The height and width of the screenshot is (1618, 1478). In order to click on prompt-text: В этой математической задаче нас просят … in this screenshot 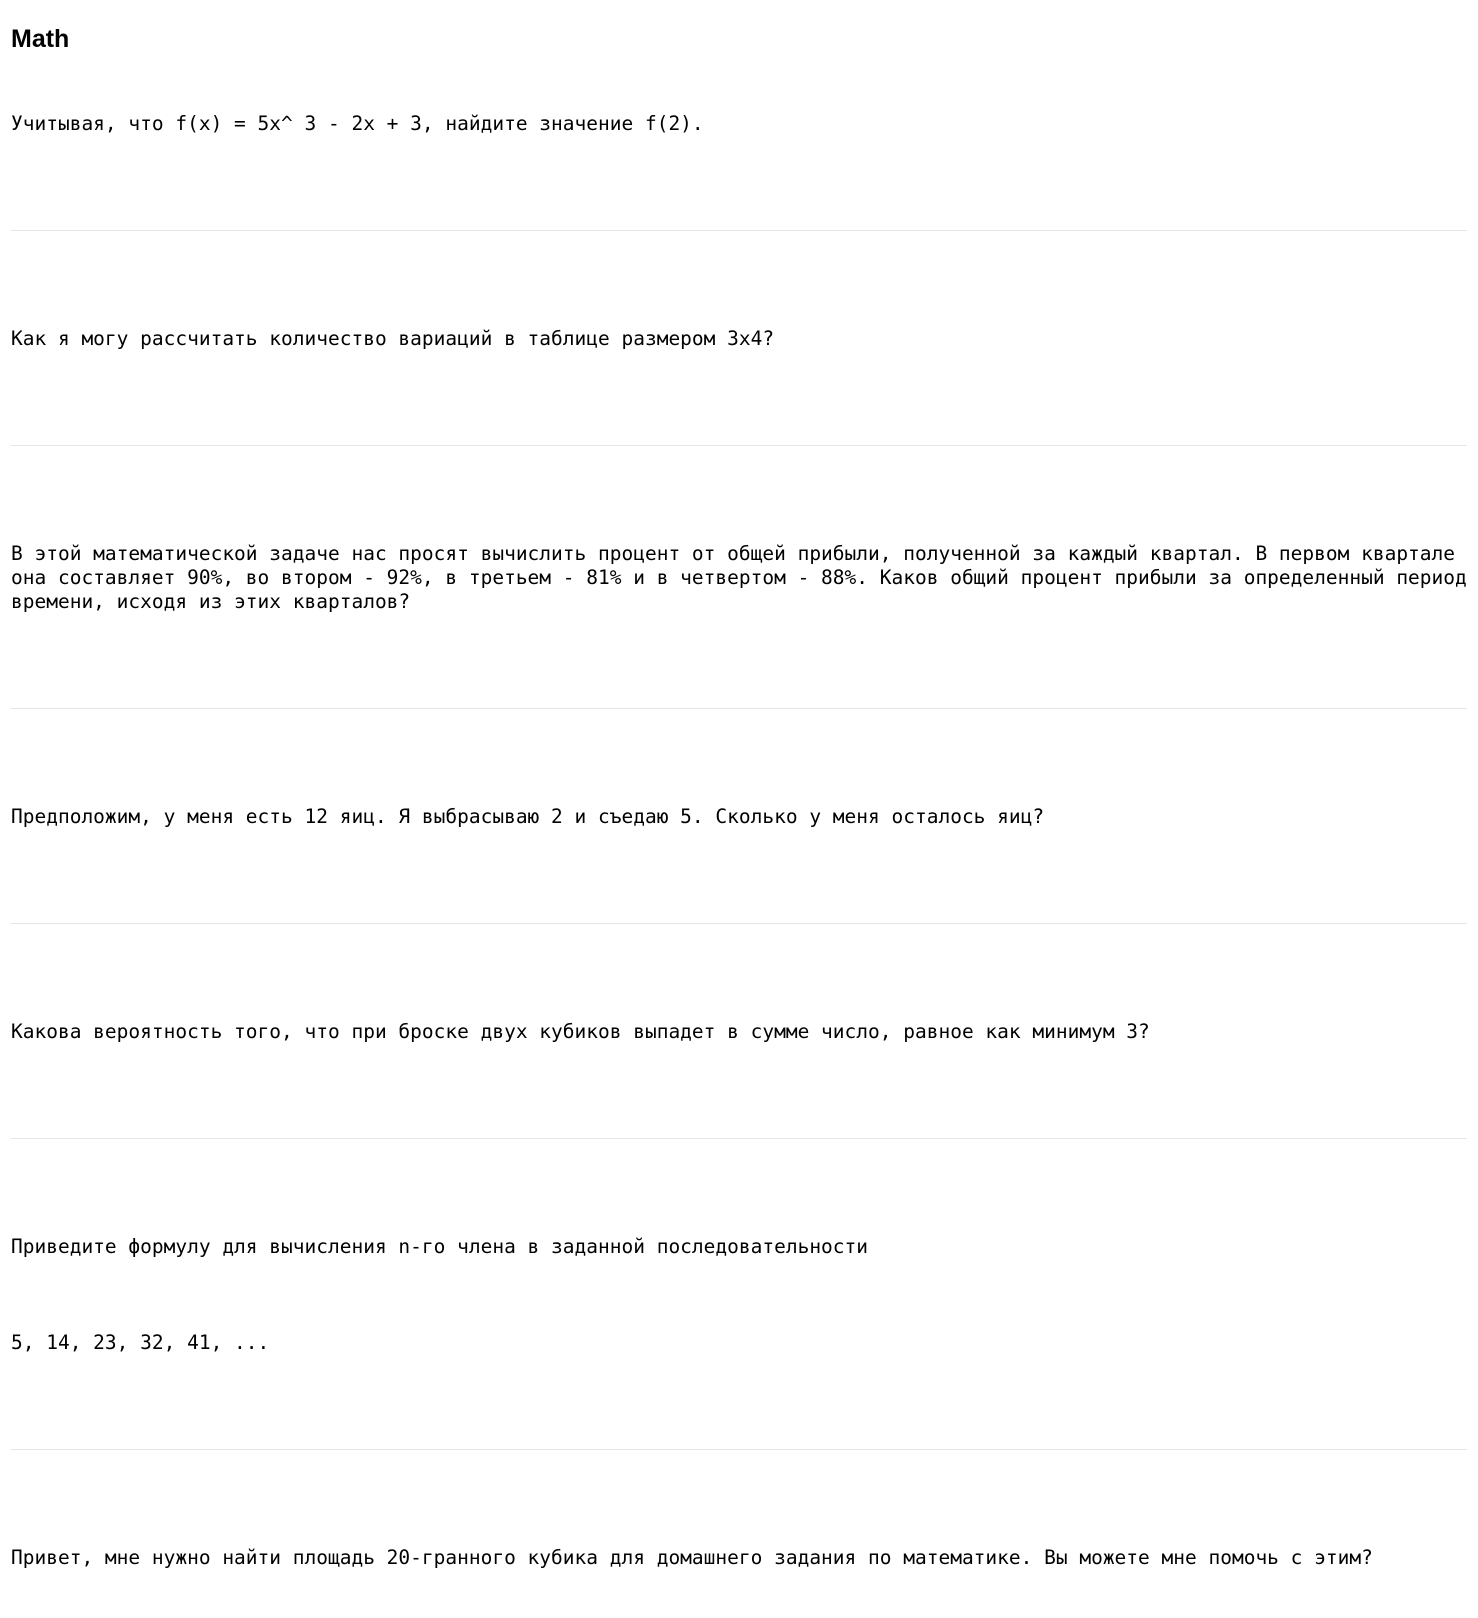, I will do `click(744, 577)`.